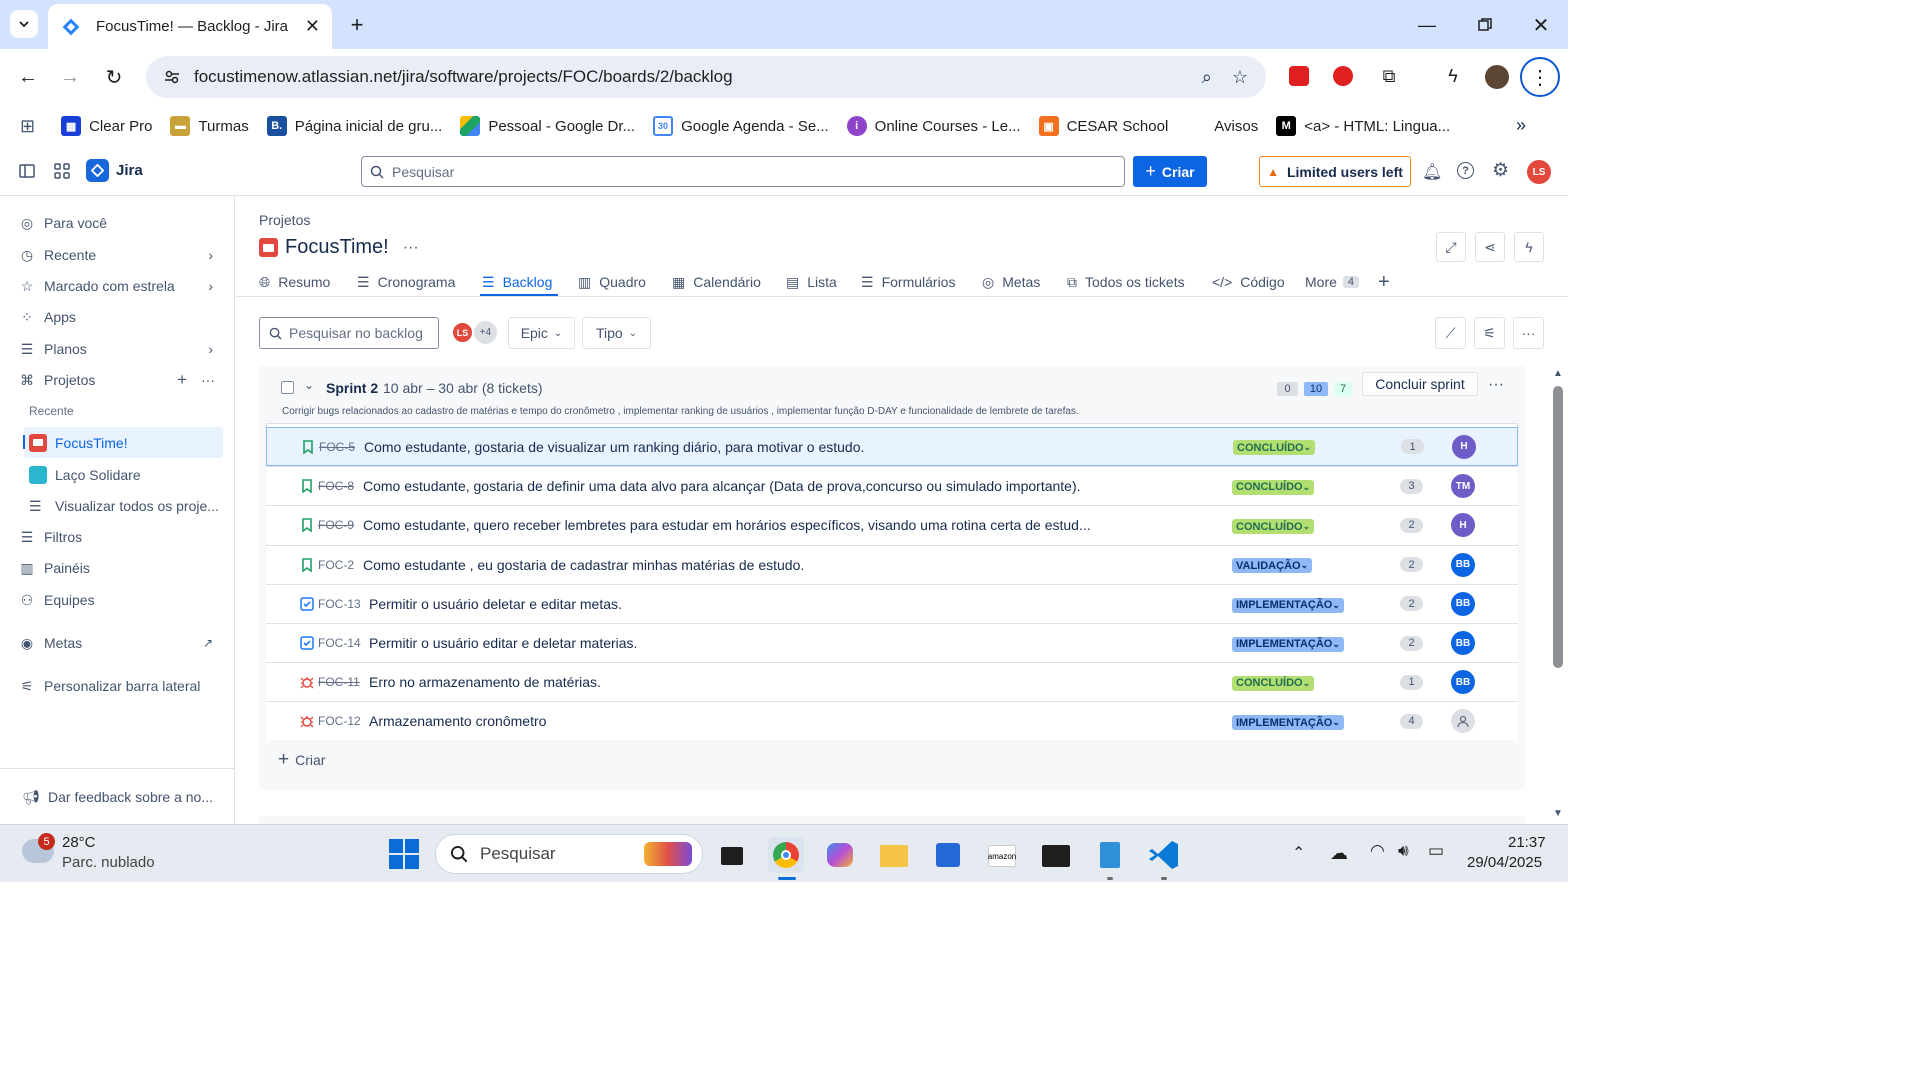 This screenshot has height=1080, width=1920. What do you see at coordinates (612, 282) in the screenshot?
I see `tab-board: ▥ Quadro` at bounding box center [612, 282].